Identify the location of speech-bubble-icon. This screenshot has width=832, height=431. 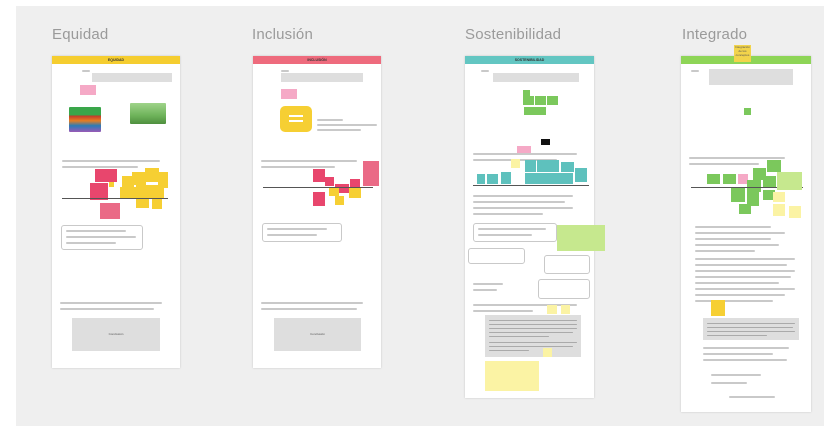
(296, 119).